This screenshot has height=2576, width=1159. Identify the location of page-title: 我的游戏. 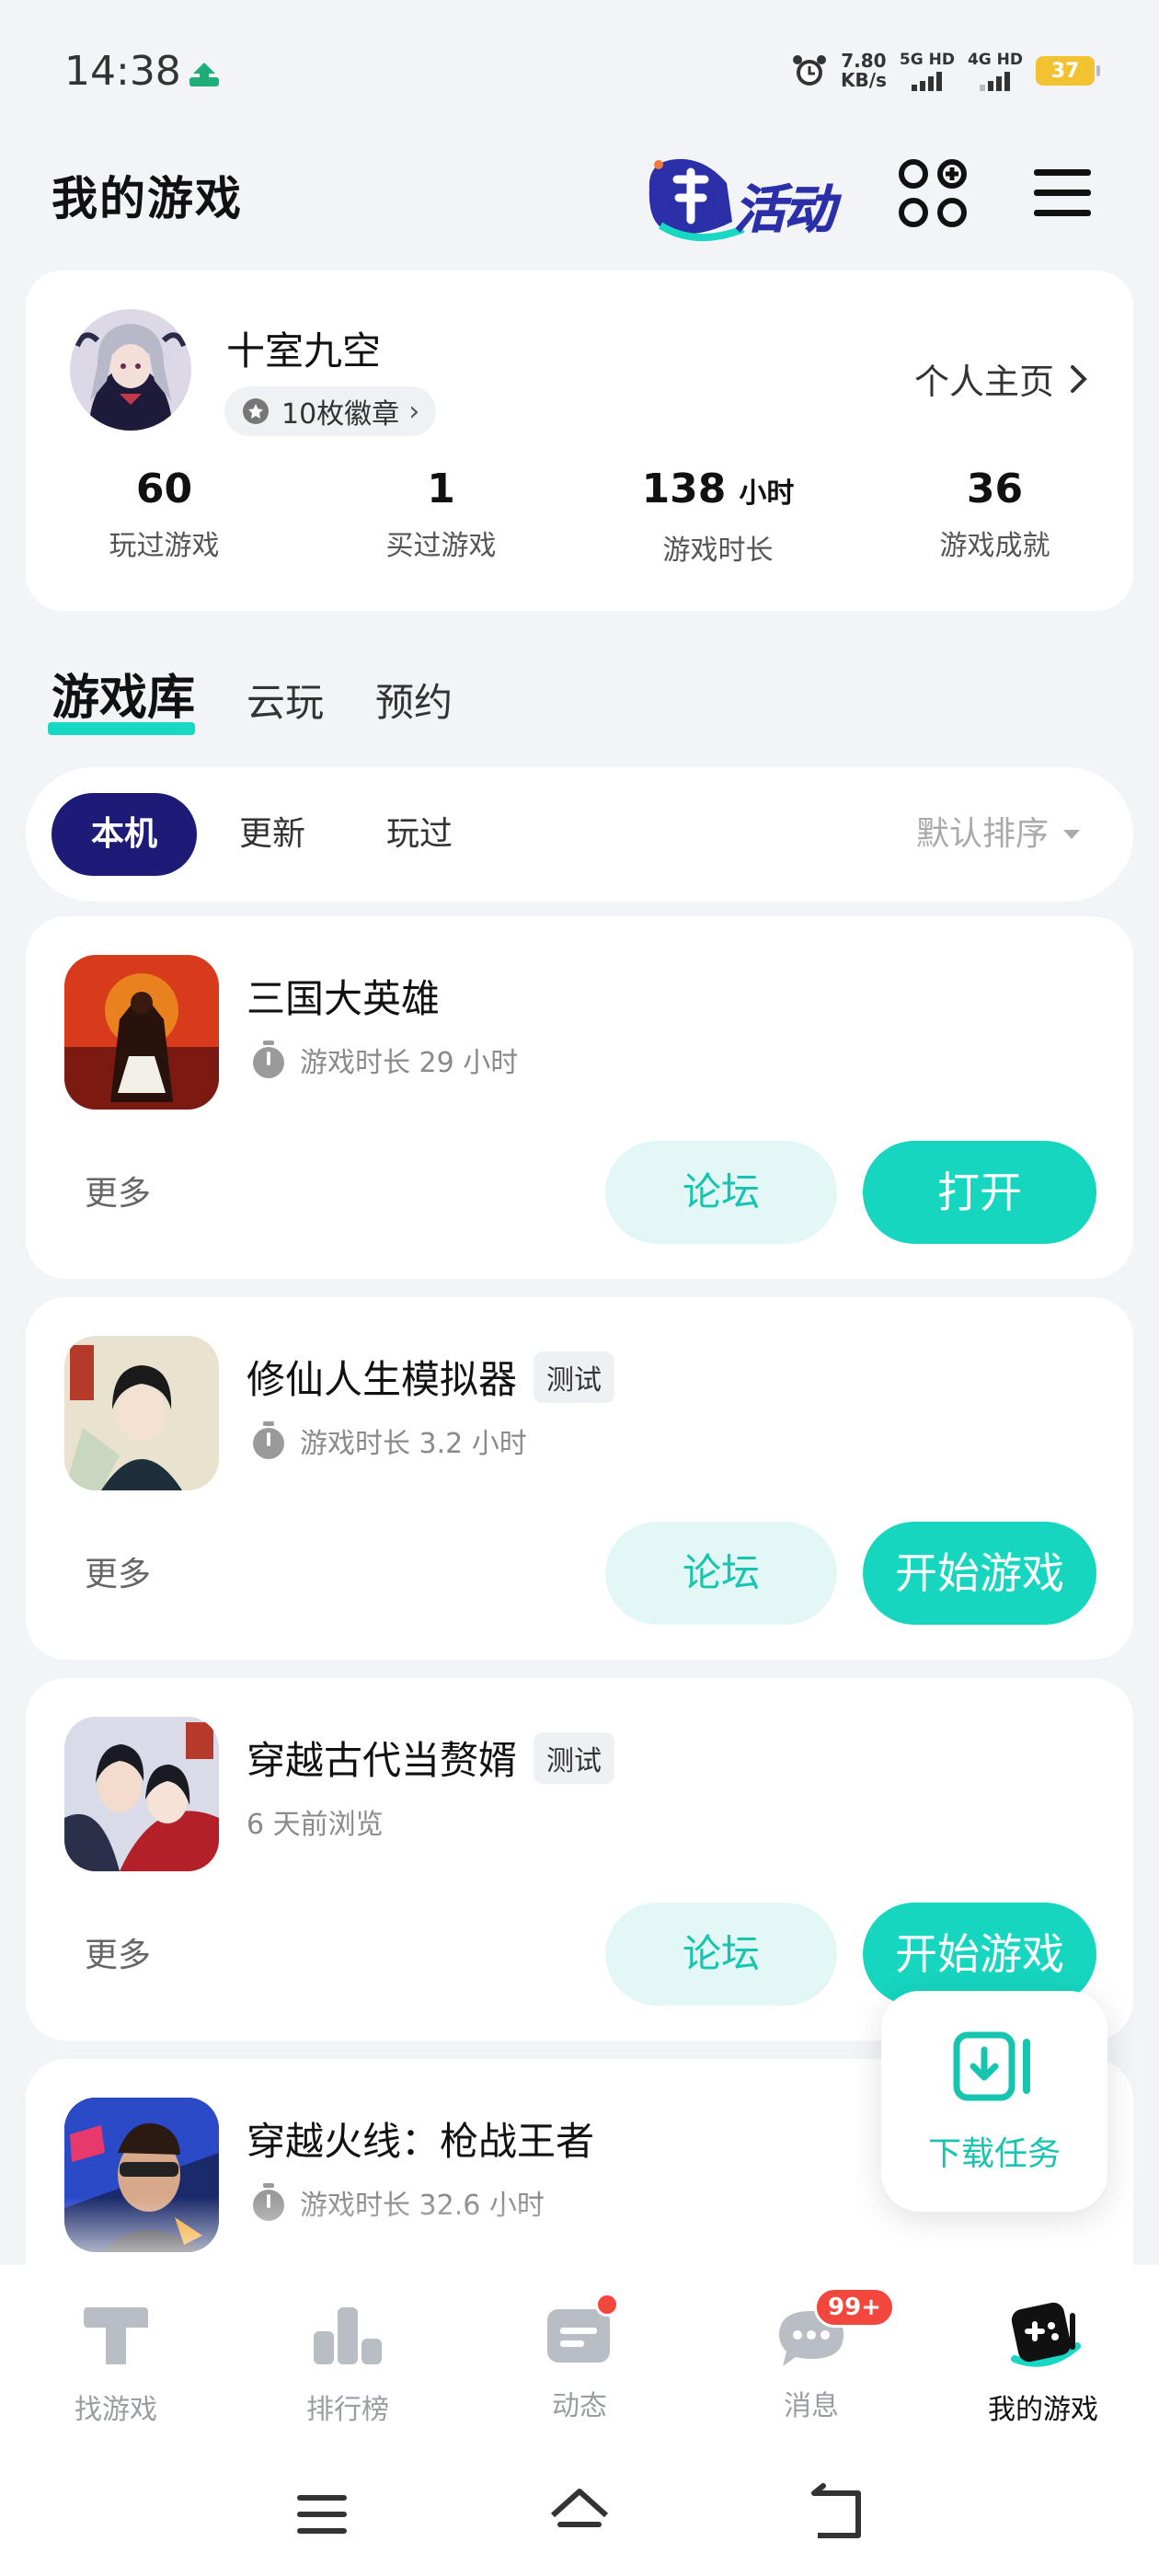
(147, 198).